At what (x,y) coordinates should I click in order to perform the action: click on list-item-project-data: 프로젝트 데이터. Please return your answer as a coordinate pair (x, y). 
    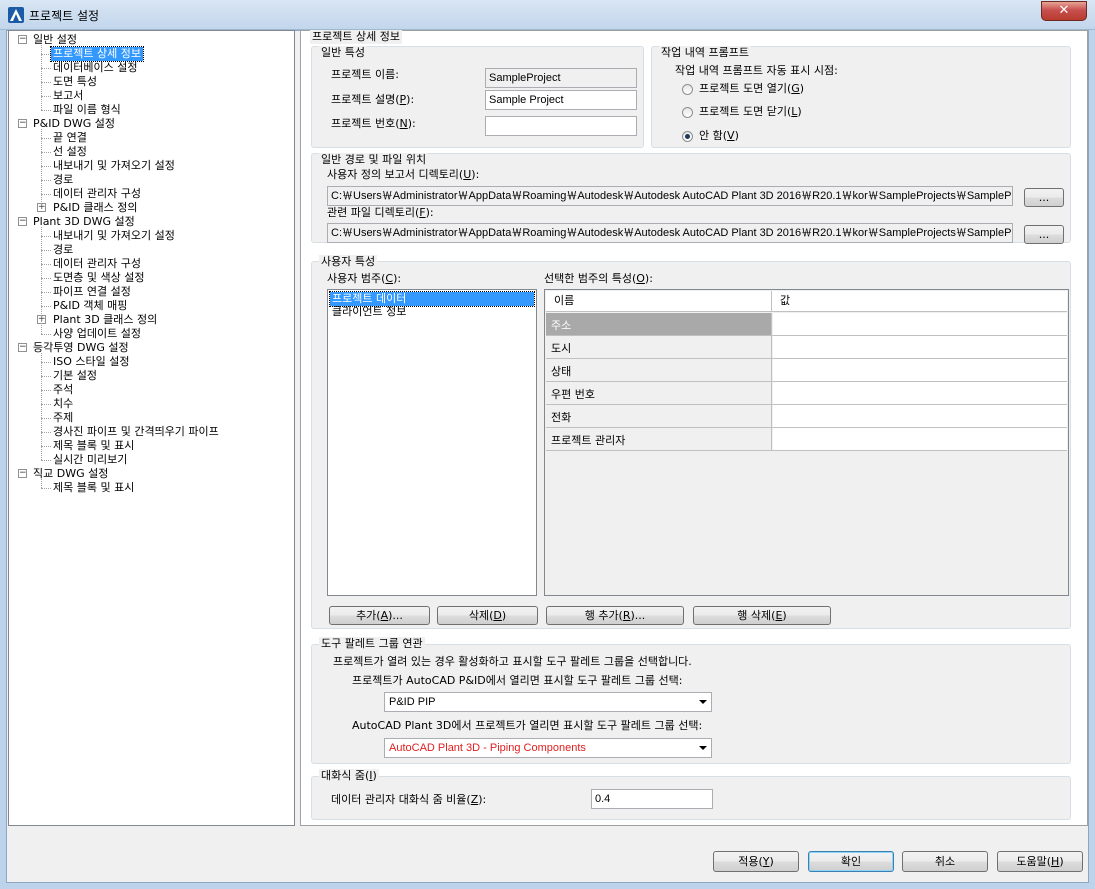
    Looking at the image, I should click on (432, 299).